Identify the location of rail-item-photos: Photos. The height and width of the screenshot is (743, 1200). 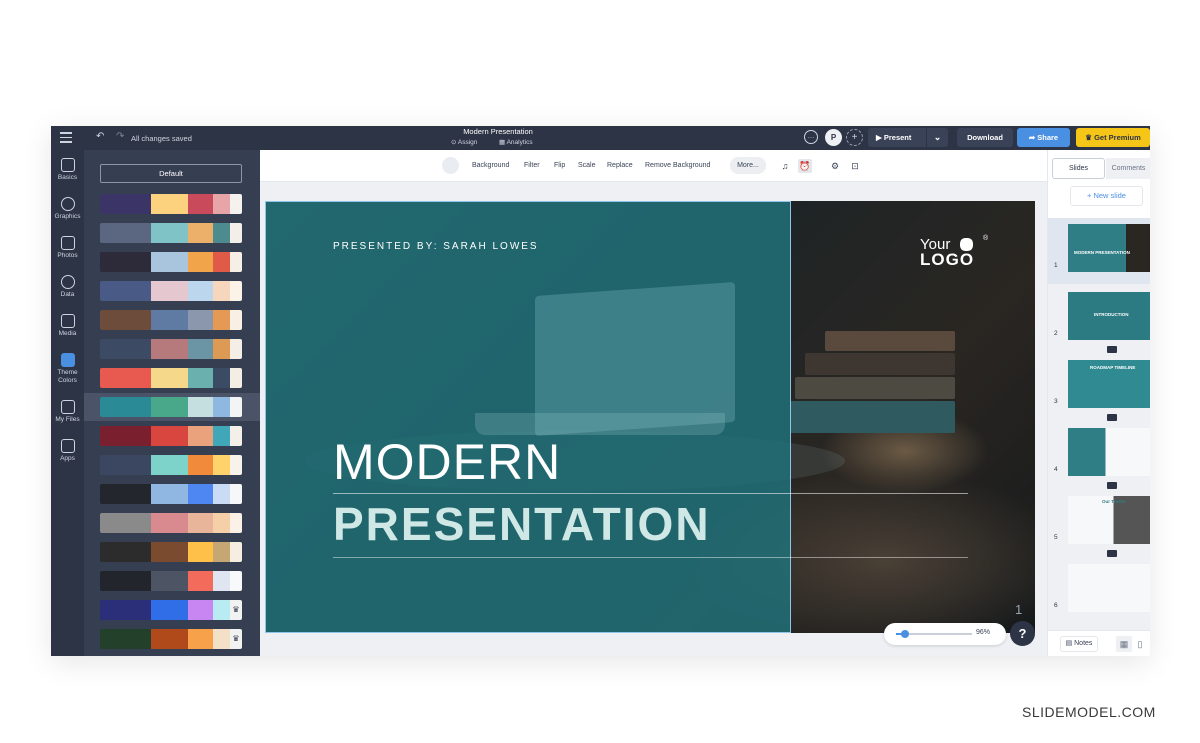
(67, 248).